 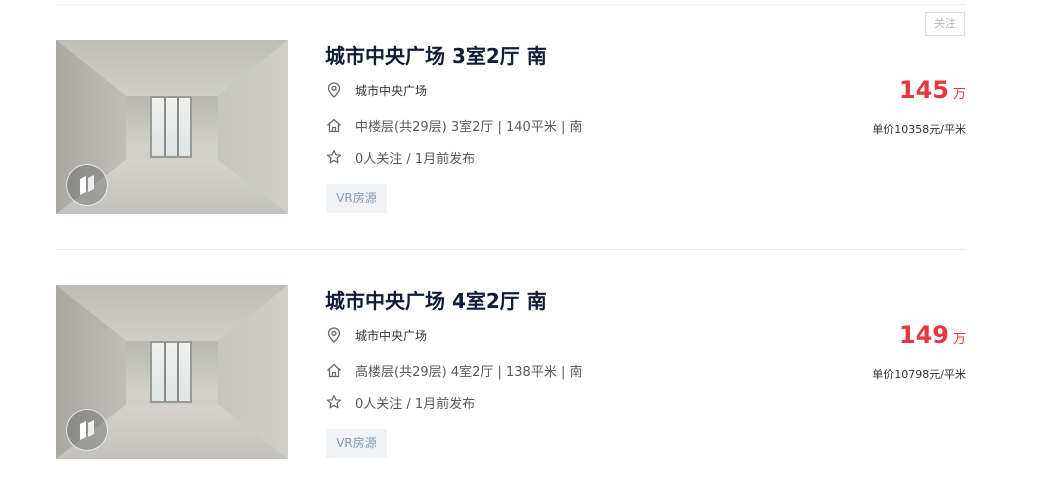 What do you see at coordinates (511, 4) in the screenshot?
I see `top-divider` at bounding box center [511, 4].